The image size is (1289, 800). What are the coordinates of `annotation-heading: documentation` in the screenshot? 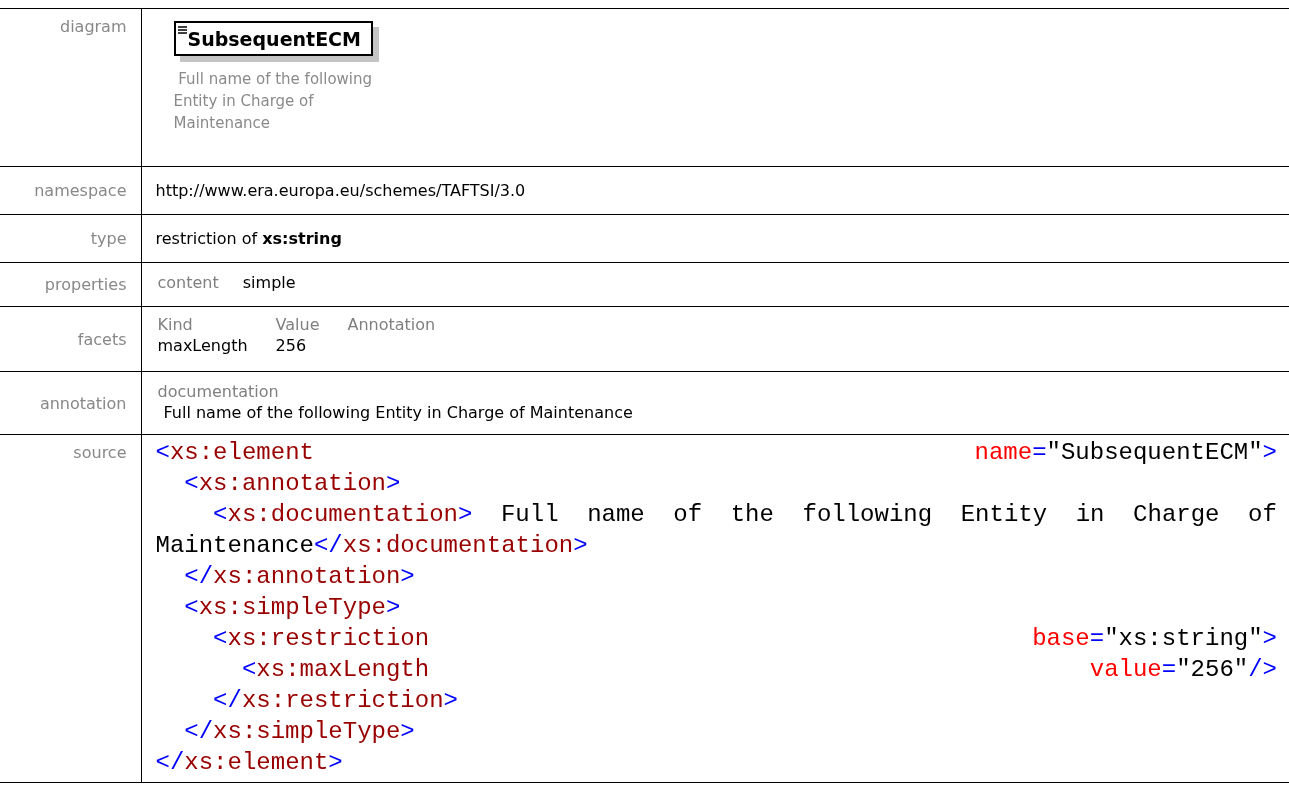 It's located at (218, 391).